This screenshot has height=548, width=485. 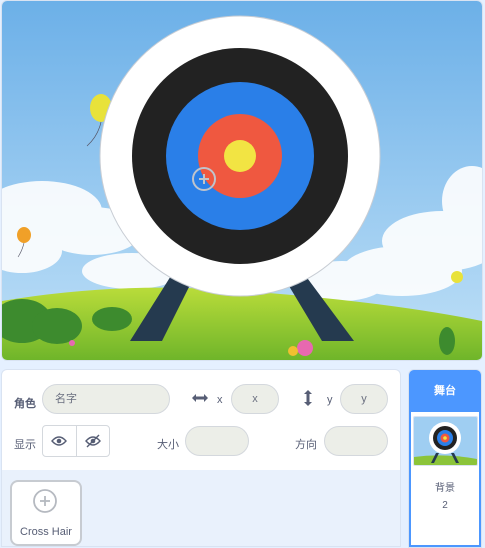 What do you see at coordinates (220, 400) in the screenshot?
I see `x-label: x` at bounding box center [220, 400].